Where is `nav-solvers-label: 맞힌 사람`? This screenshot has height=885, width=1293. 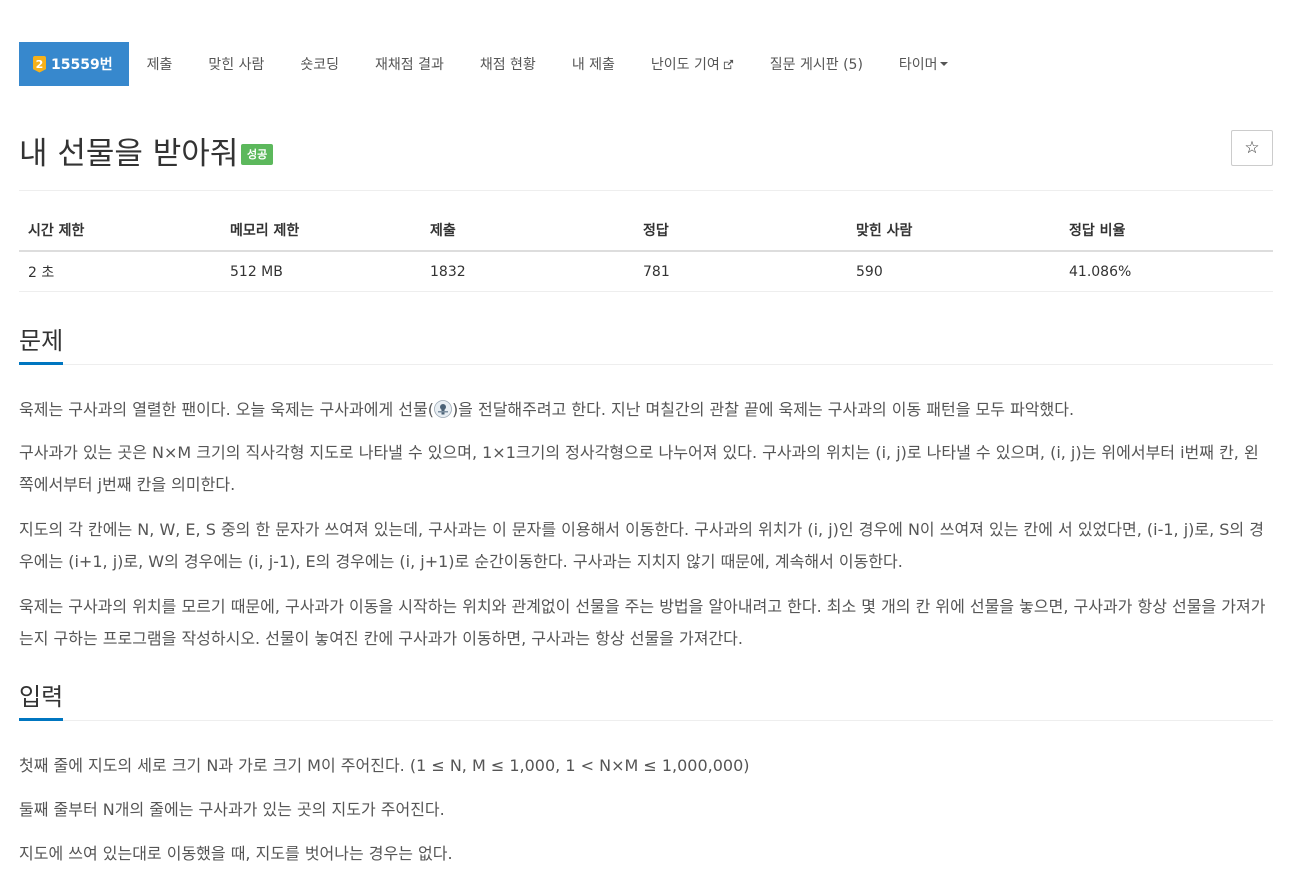 nav-solvers-label: 맞힌 사람 is located at coordinates (236, 65).